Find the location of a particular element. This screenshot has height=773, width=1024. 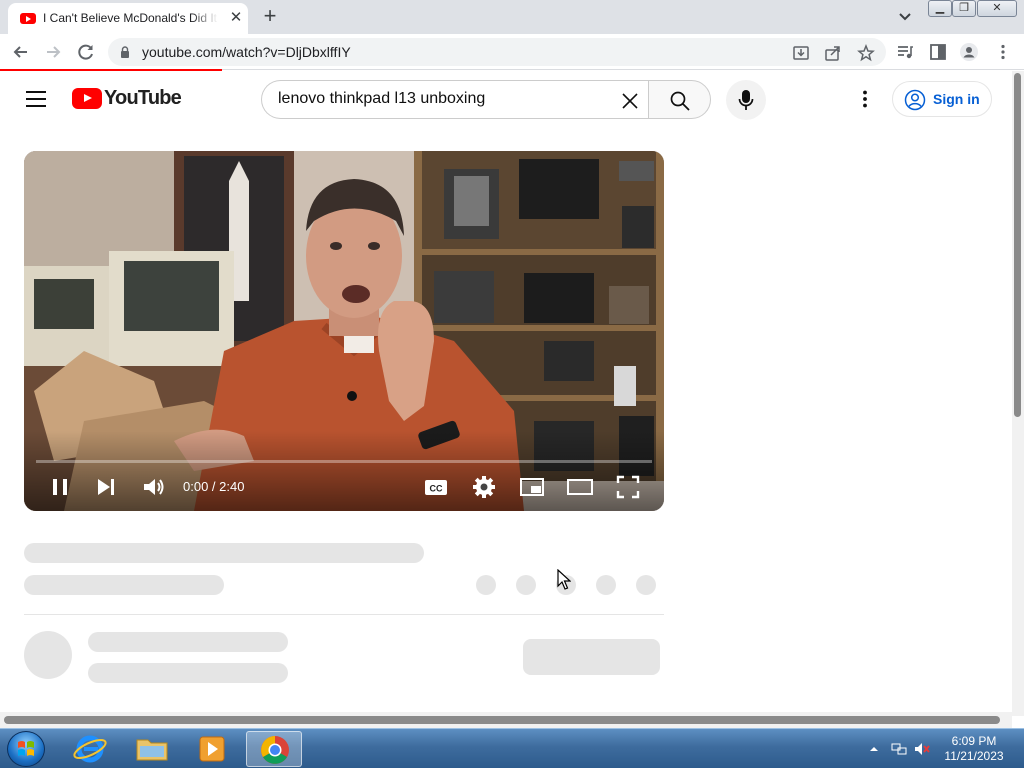

windows-start-icon is located at coordinates (26, 749).